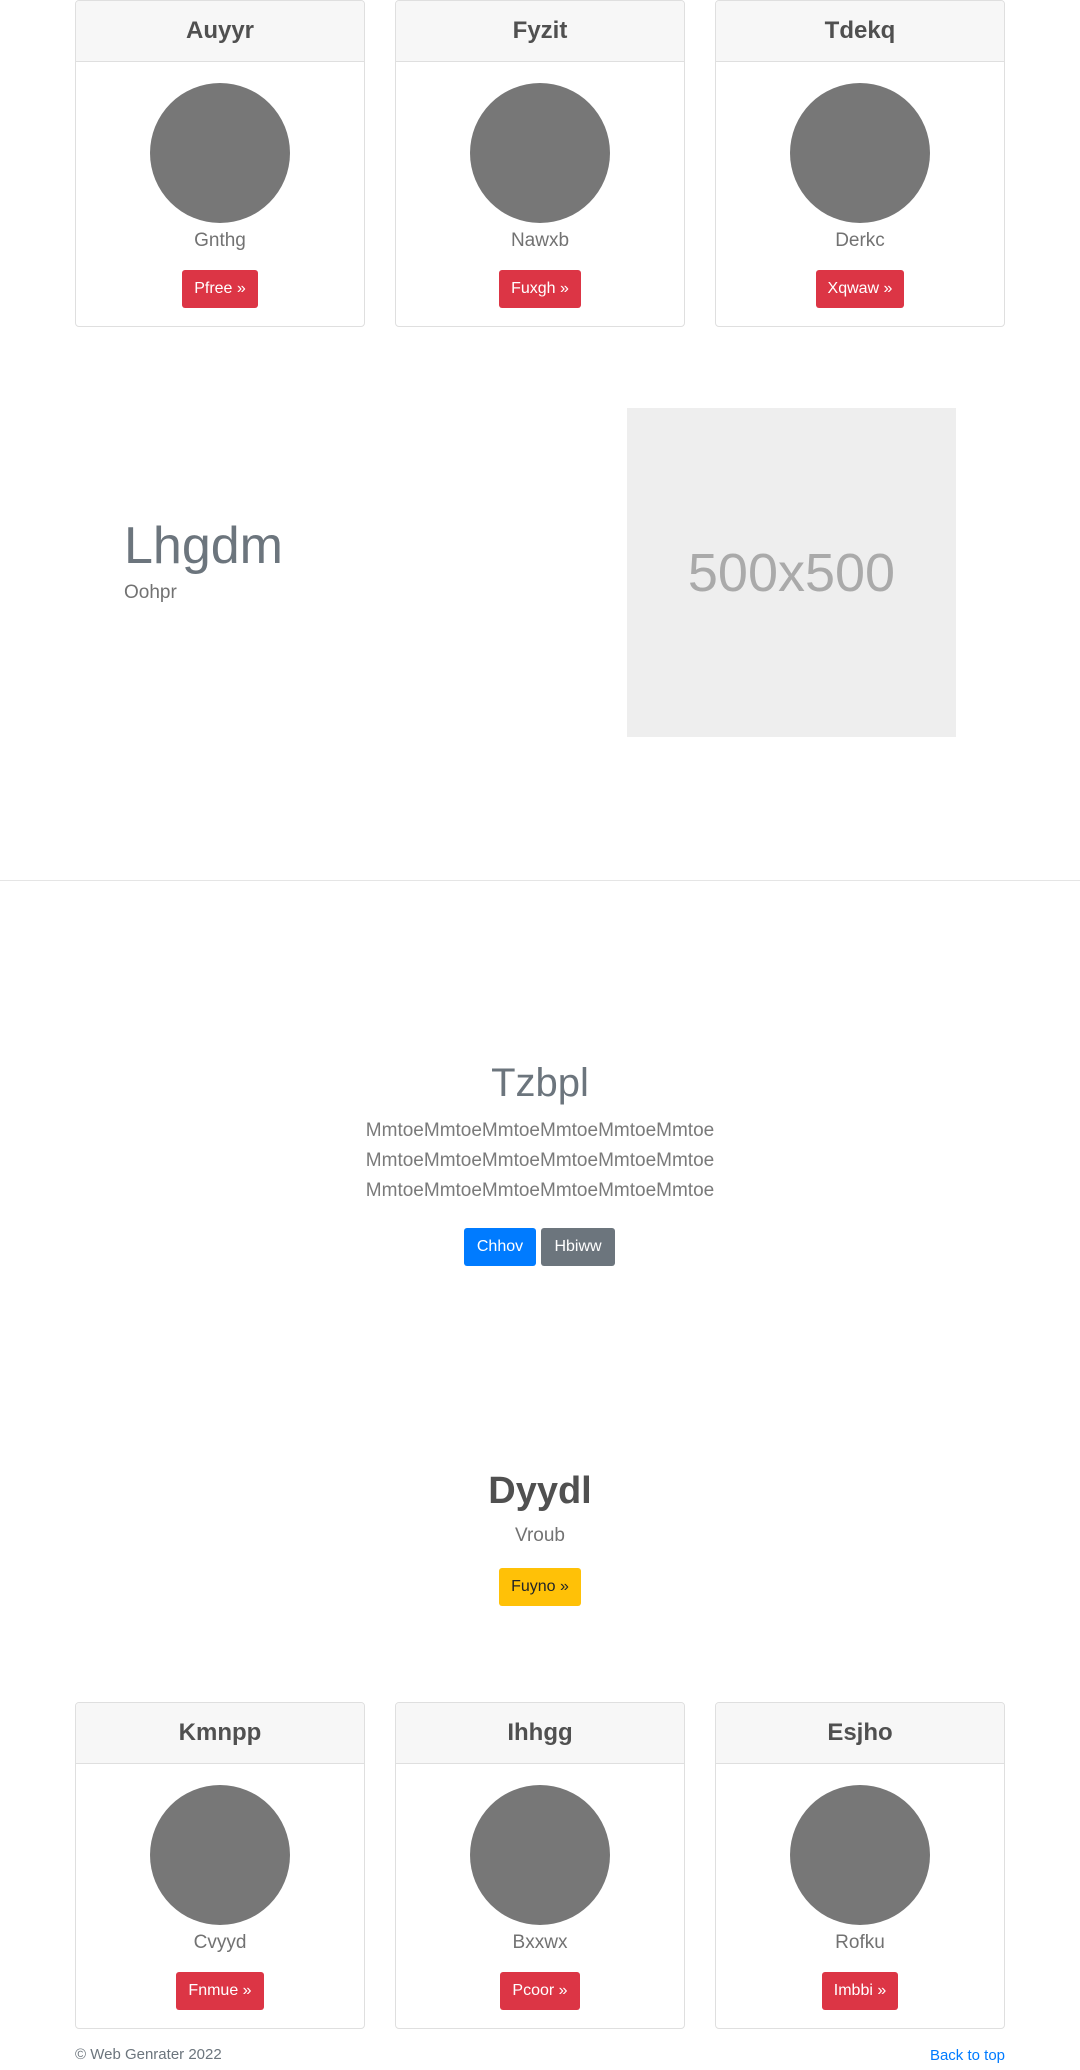 This screenshot has width=1080, height=2070. I want to click on placeholder-image: 500x500, so click(791, 572).